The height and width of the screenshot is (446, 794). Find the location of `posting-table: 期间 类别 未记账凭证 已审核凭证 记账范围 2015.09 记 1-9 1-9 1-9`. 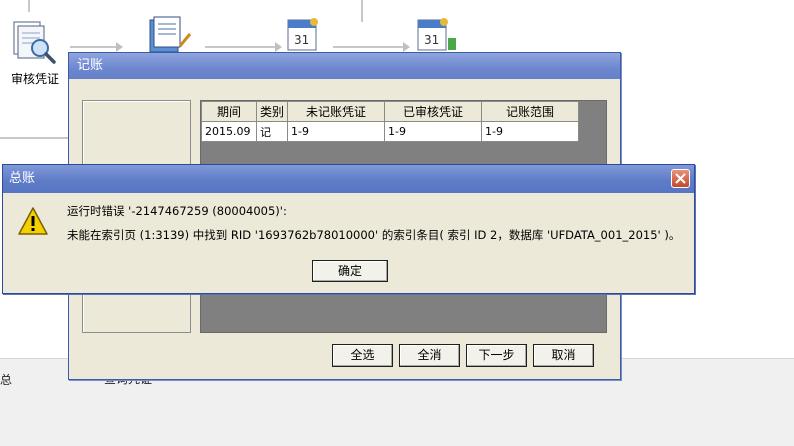

posting-table: 期间 类别 未记账凭证 已审核凭证 记账范围 2015.09 记 1-9 1-9 1-9 is located at coordinates (390, 121).